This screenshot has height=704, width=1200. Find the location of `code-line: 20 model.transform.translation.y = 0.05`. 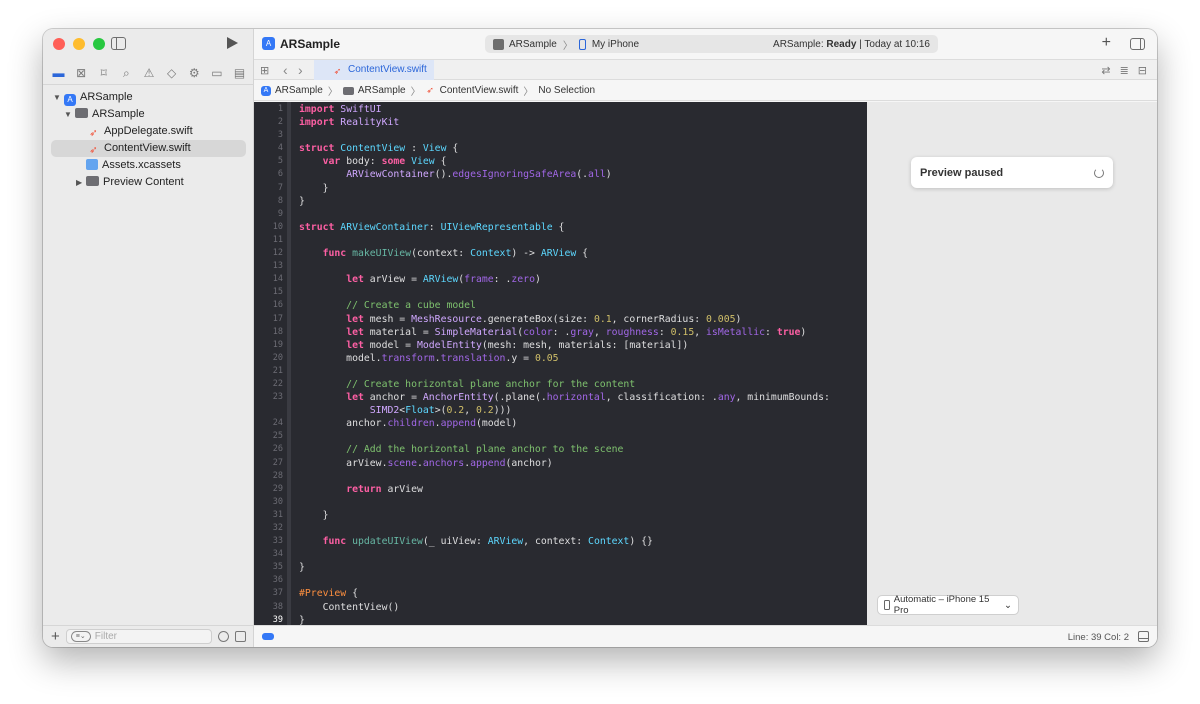

code-line: 20 model.transform.translation.y = 0.05 is located at coordinates (560, 358).